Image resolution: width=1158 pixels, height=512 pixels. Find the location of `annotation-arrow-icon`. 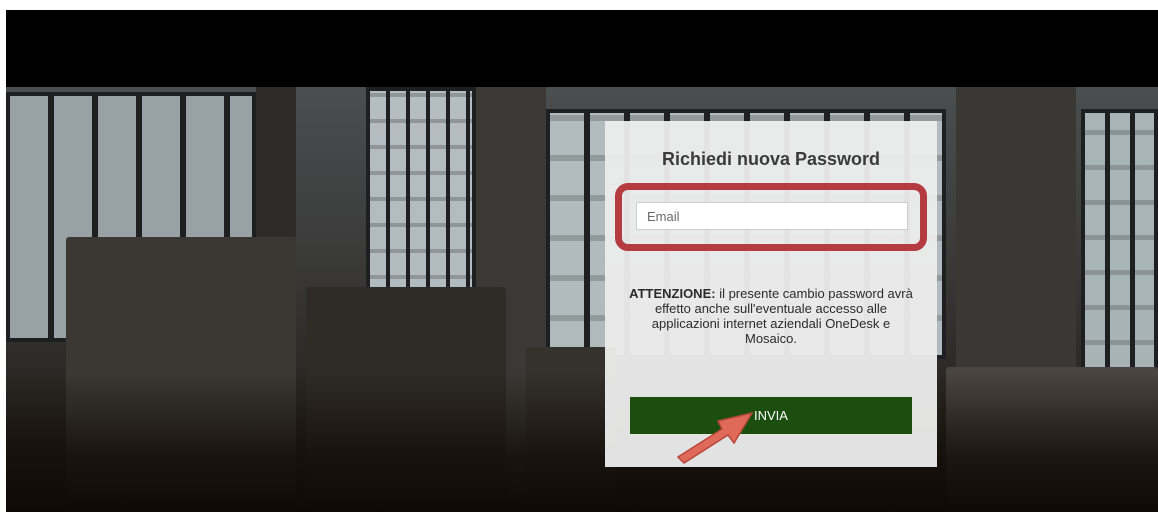

annotation-arrow-icon is located at coordinates (715, 437).